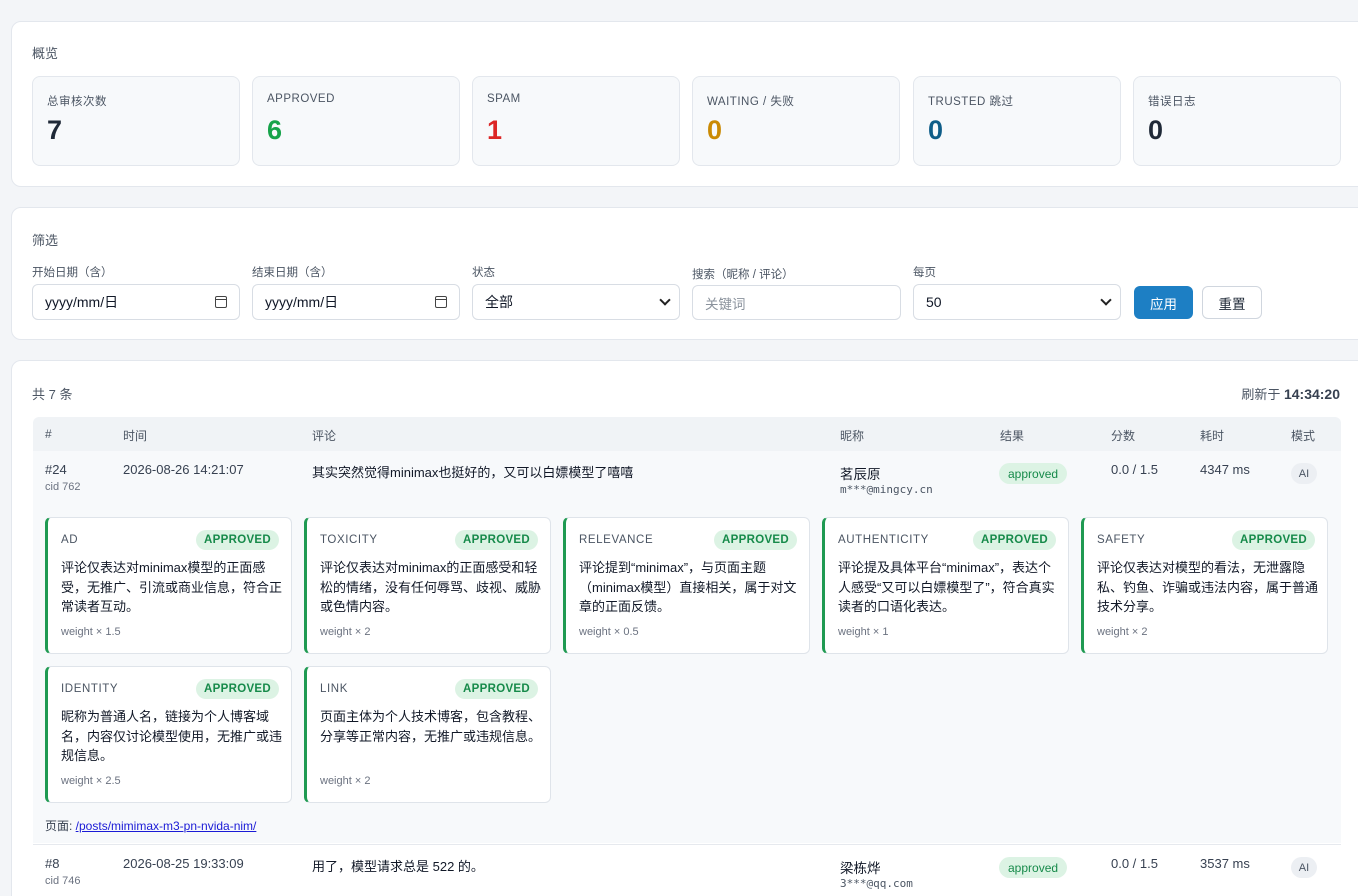 The image size is (1358, 896). I want to click on col-result: 结果, so click(1012, 436).